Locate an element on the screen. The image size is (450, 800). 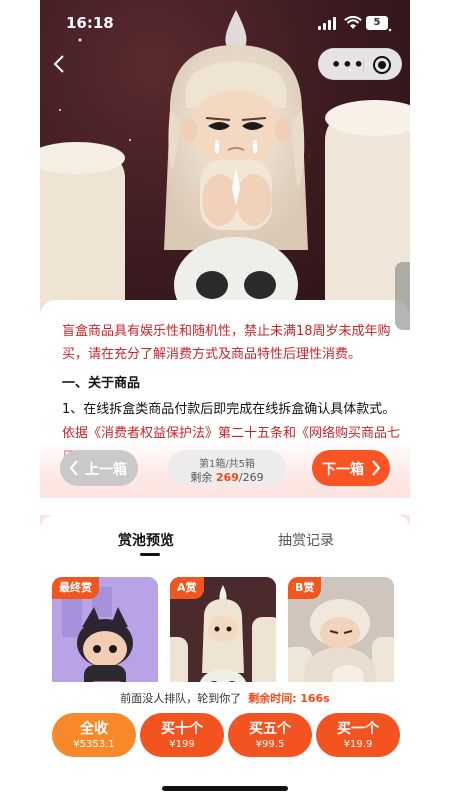
prev-box-button: 上一箱 is located at coordinates (99, 468).